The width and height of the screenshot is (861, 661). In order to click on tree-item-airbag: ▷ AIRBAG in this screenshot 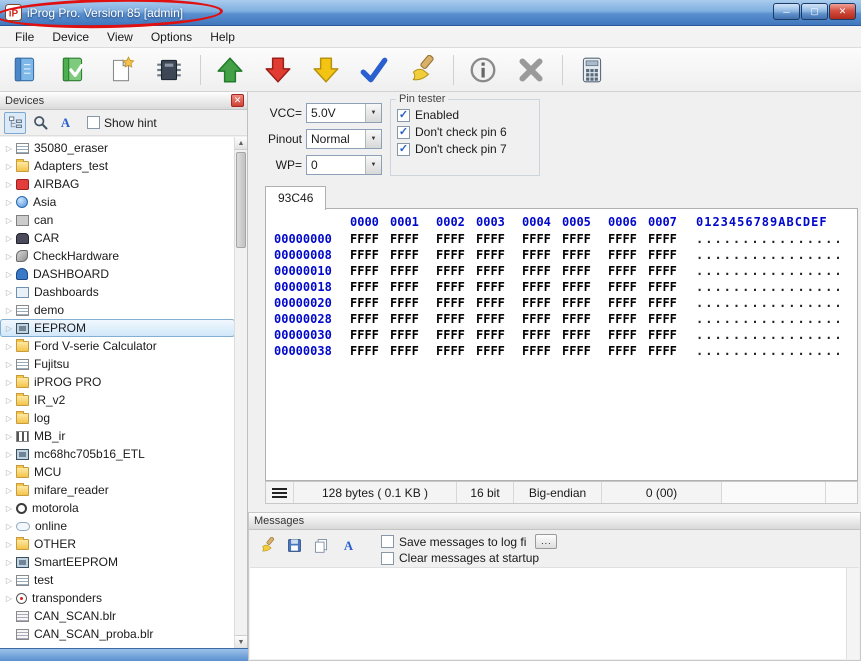, I will do `click(117, 184)`.